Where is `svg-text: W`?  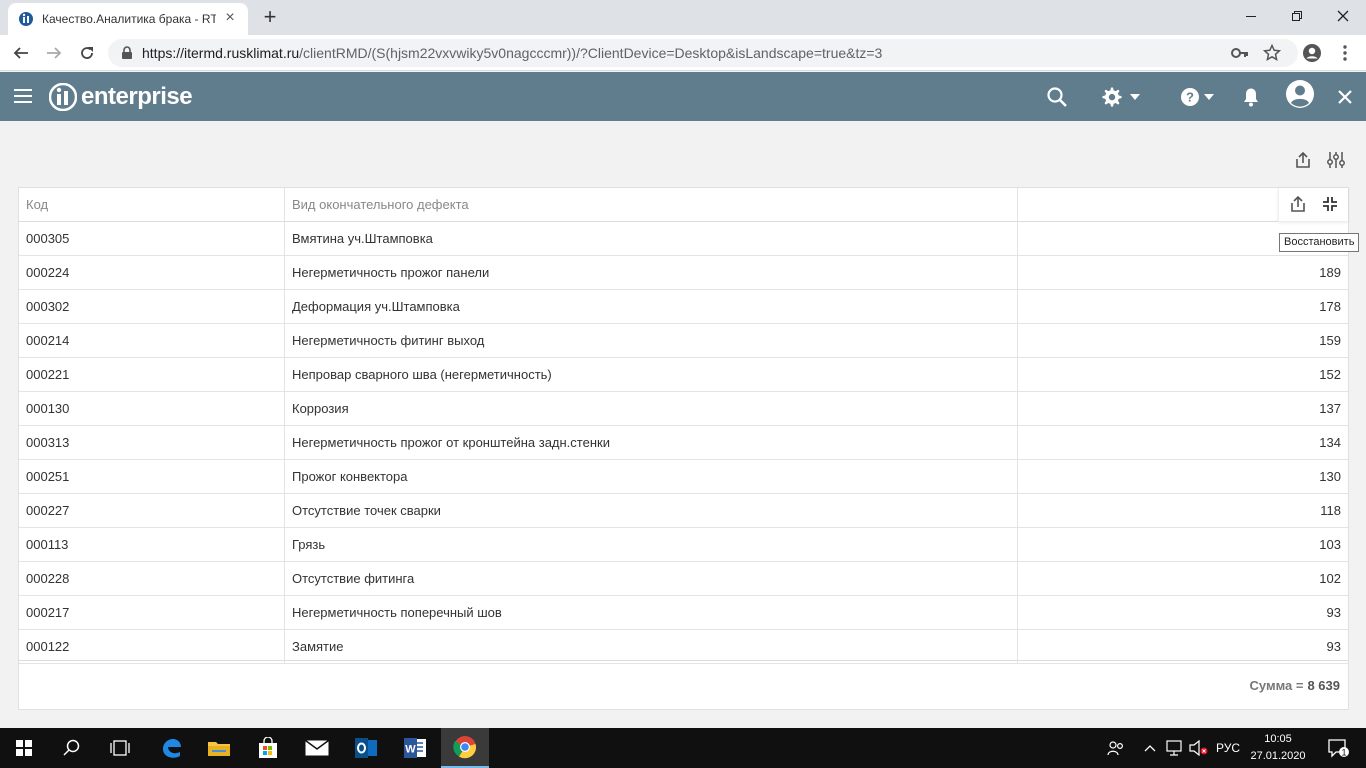 svg-text: W is located at coordinates (410, 750).